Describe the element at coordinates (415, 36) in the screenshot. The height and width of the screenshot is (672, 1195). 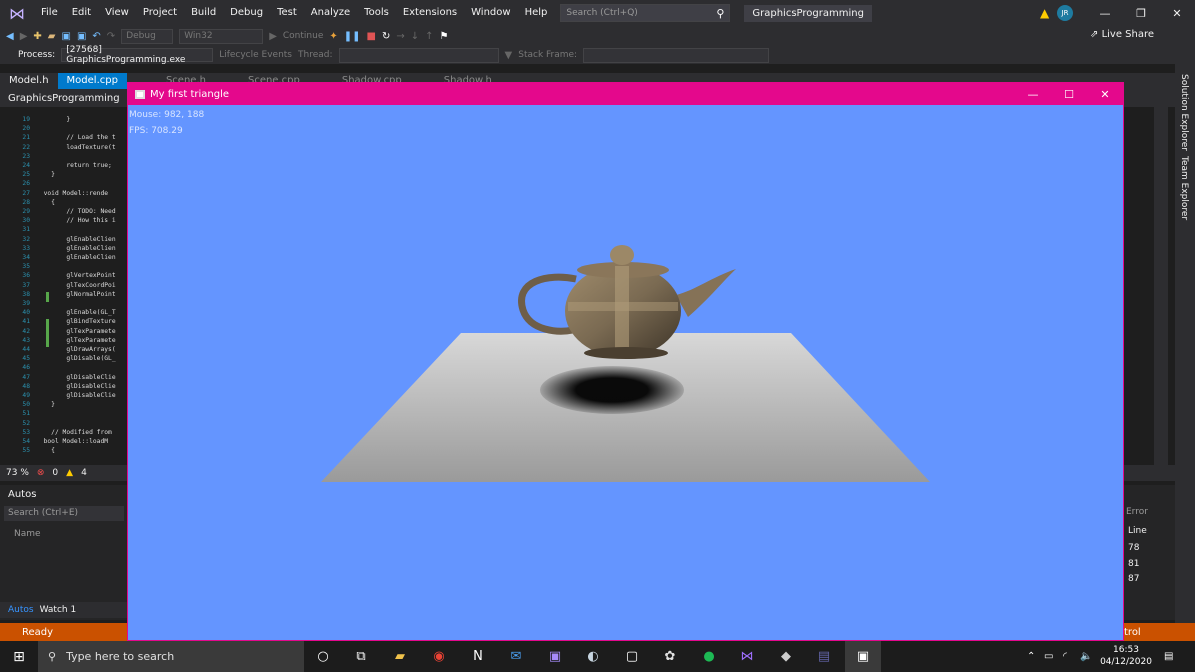
I see `step-over-icon: ↓` at that location.